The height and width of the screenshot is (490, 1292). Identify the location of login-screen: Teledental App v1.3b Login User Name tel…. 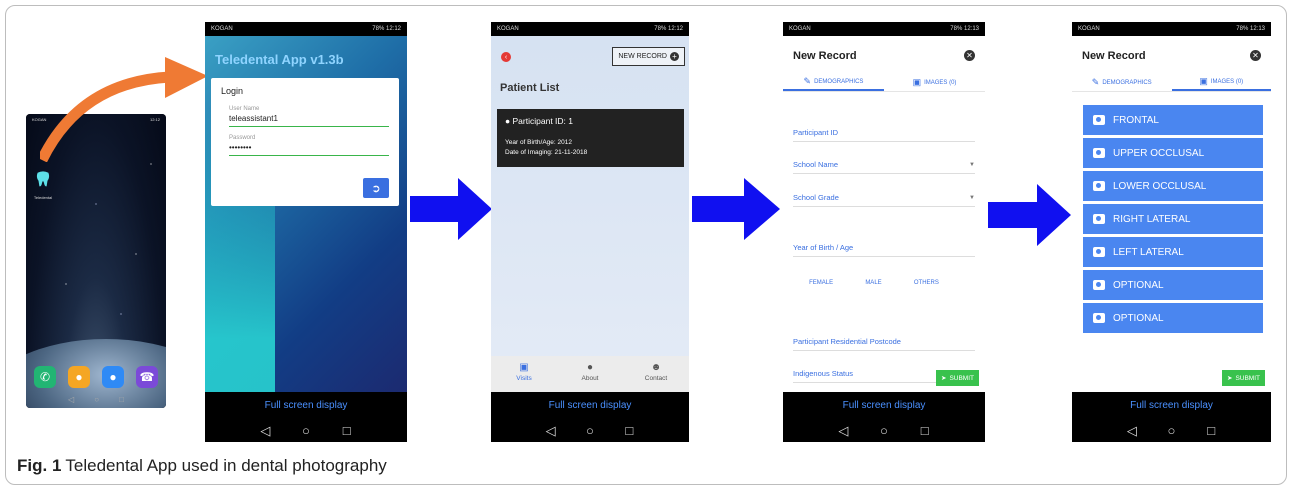
(306, 214).